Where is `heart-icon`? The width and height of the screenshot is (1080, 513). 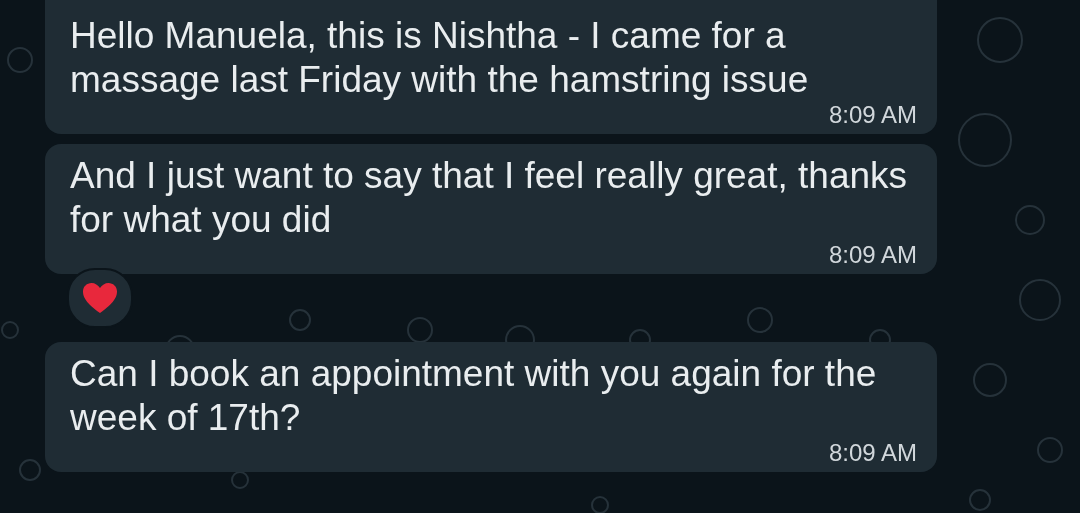
heart-icon is located at coordinates (100, 298).